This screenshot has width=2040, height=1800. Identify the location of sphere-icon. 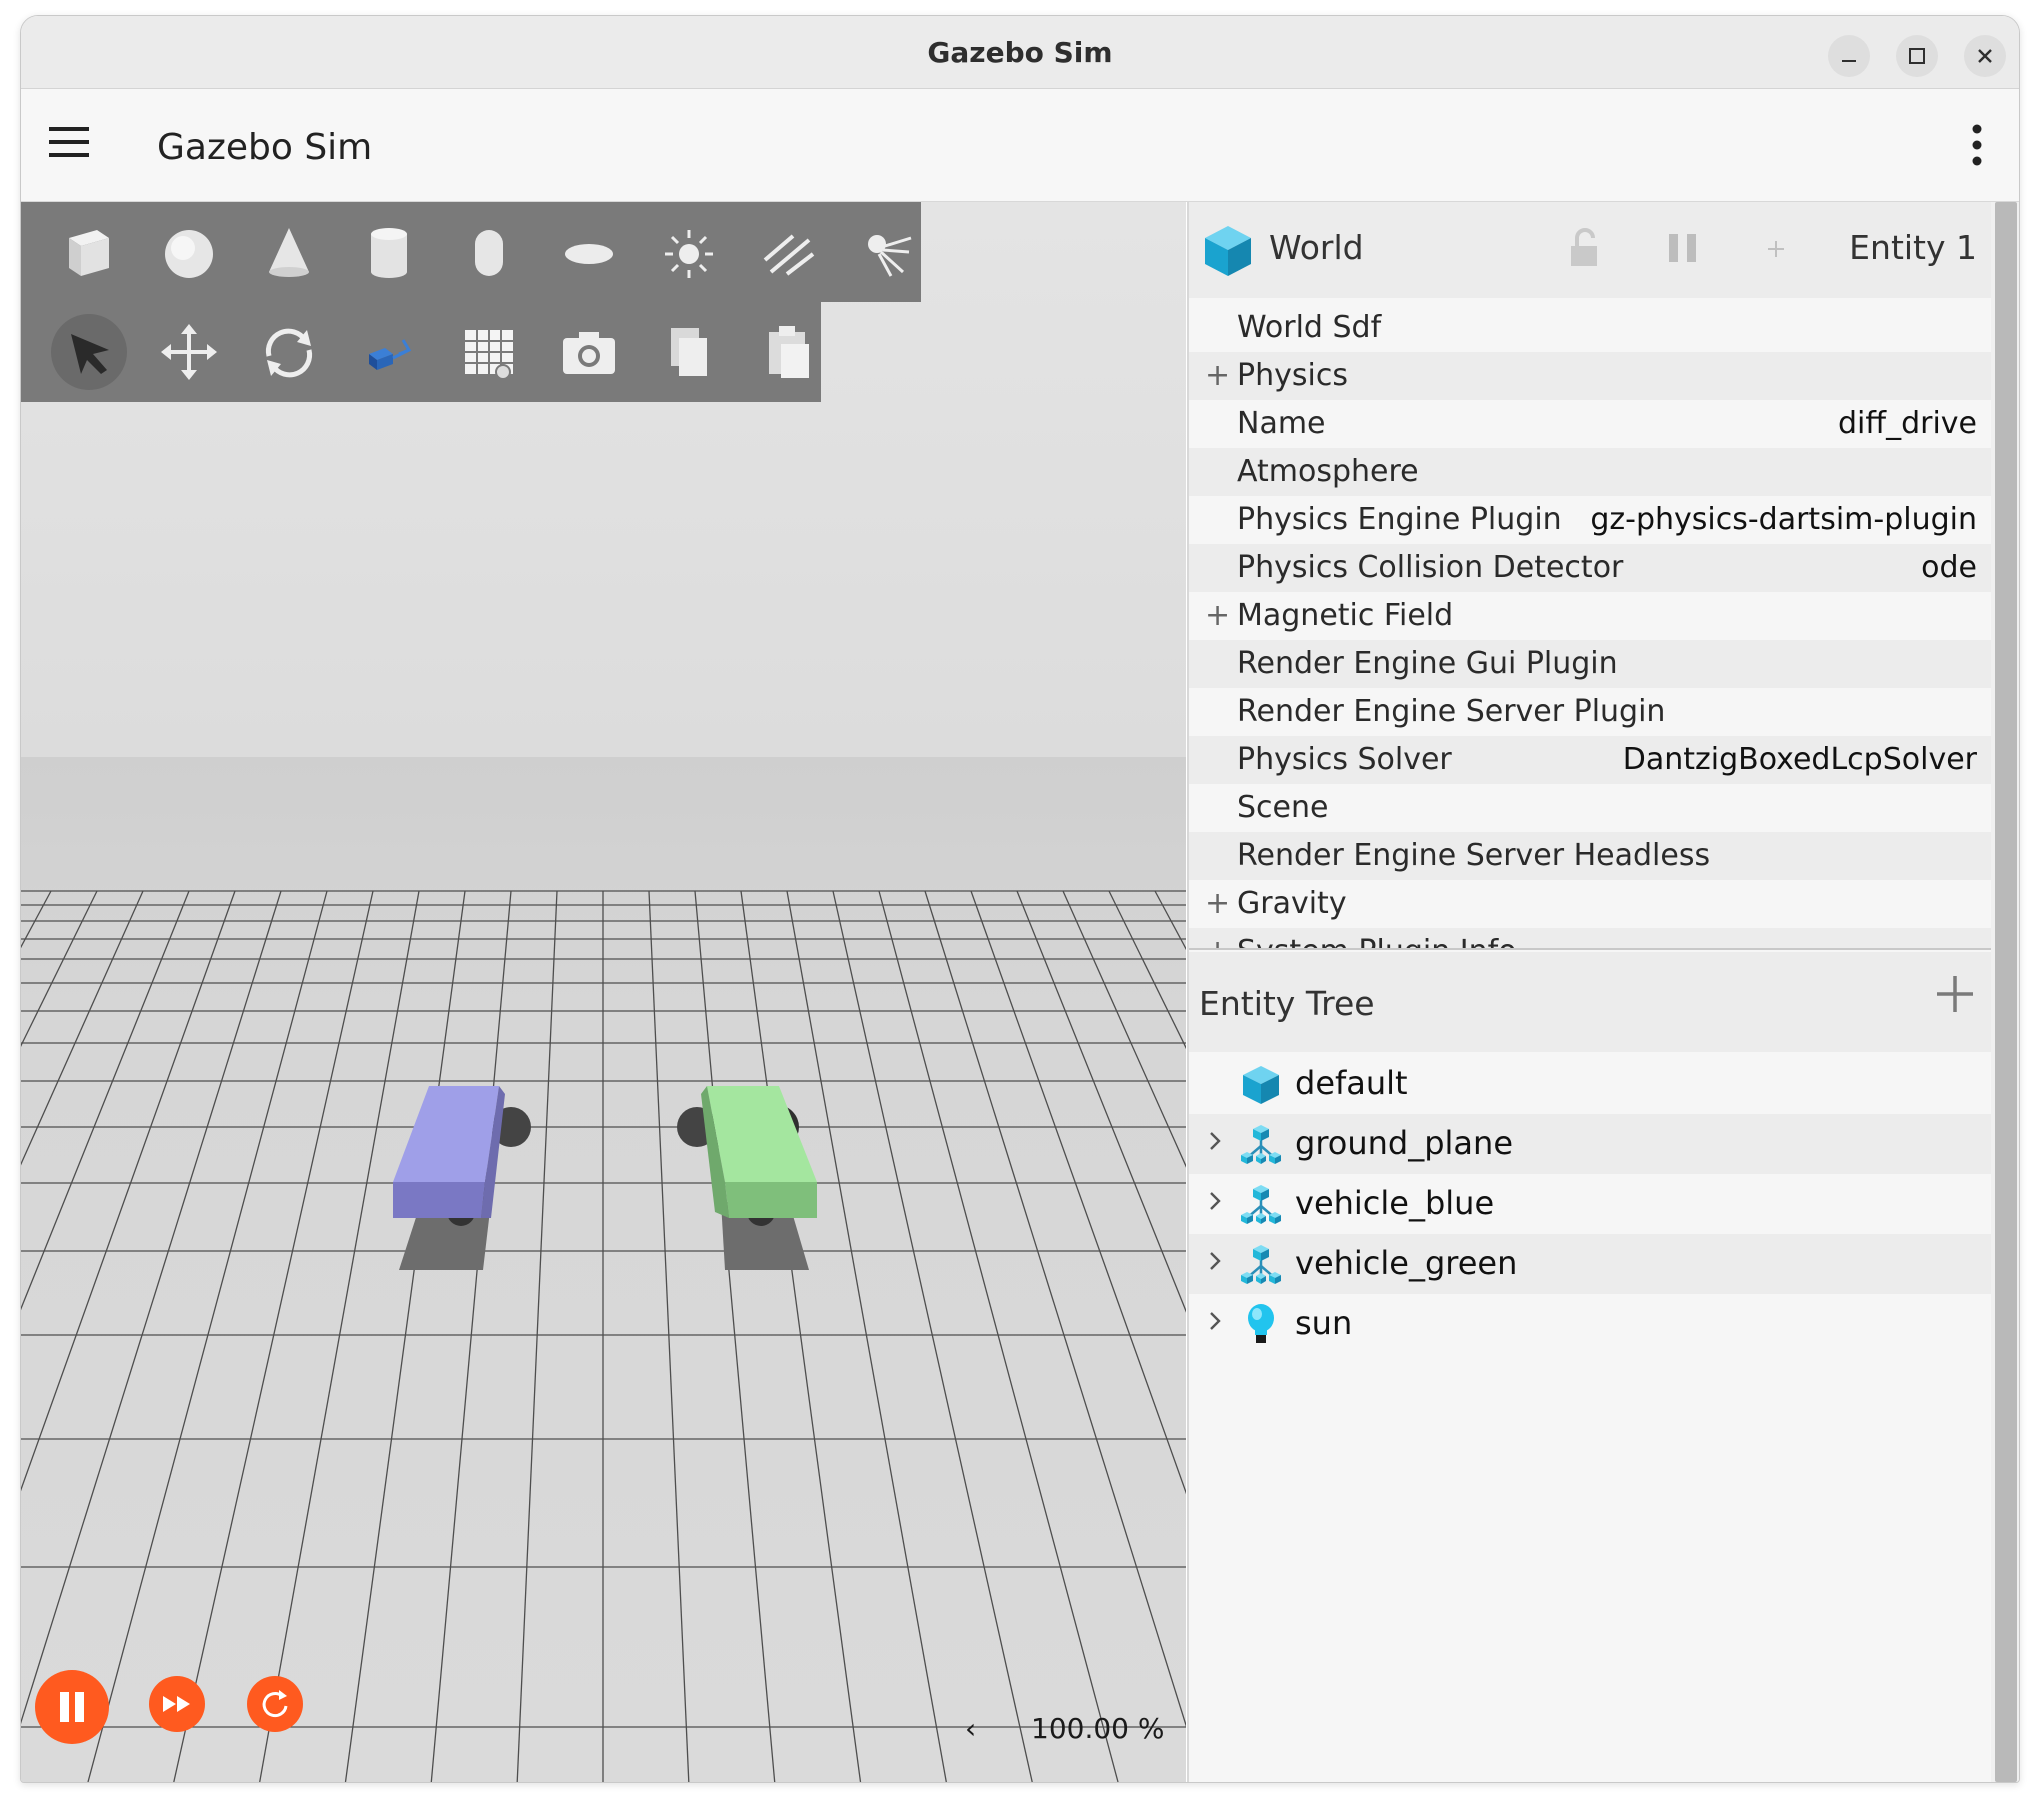
(189, 254).